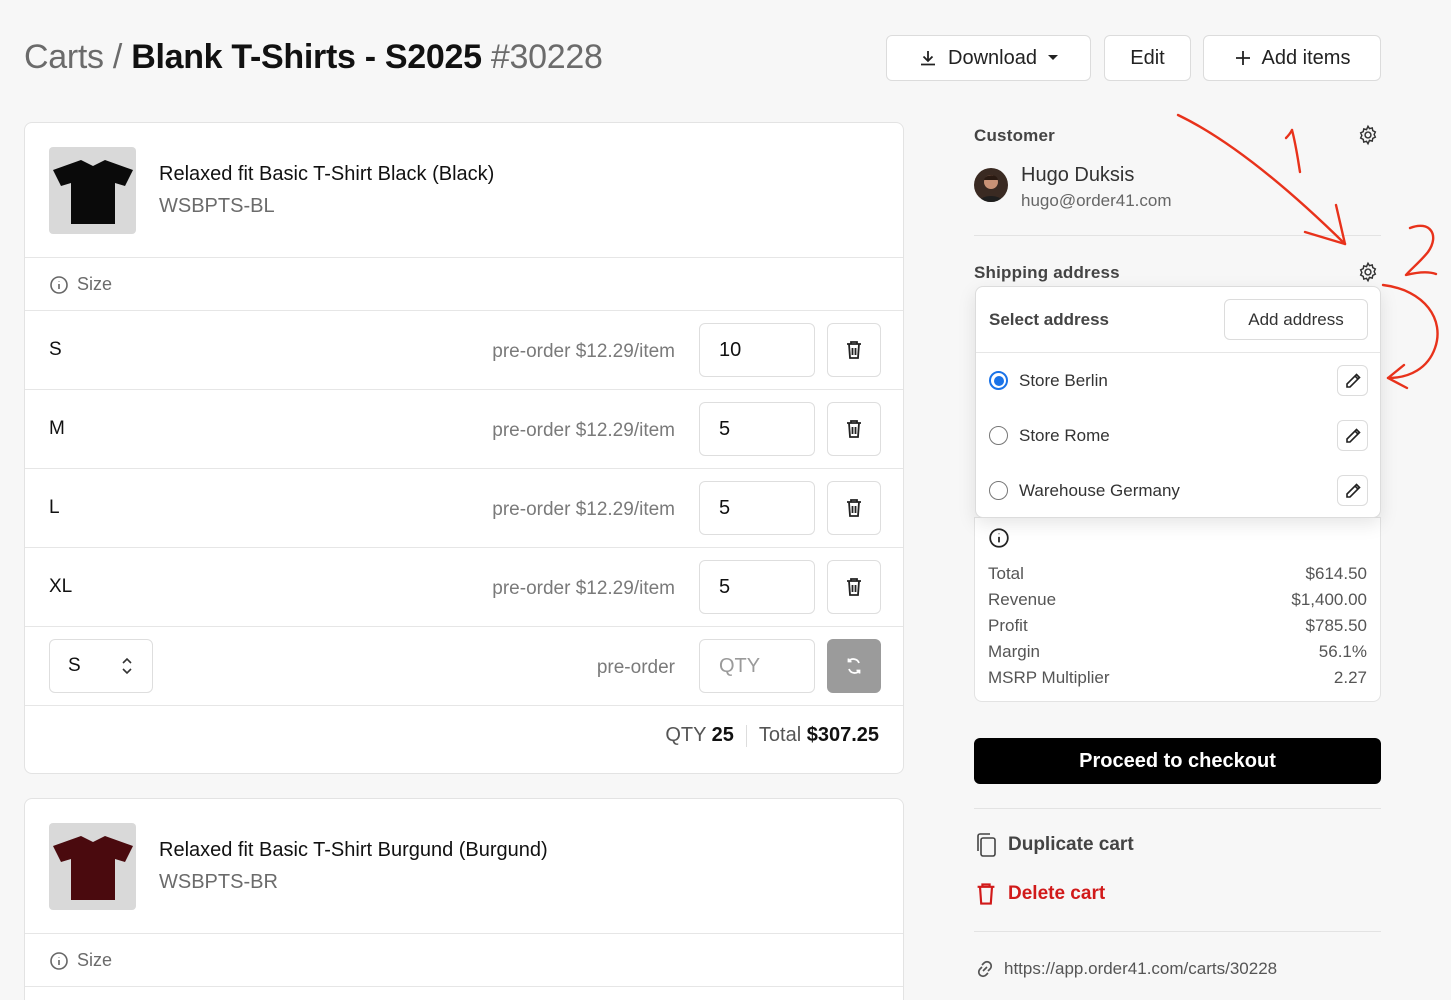 This screenshot has height=1000, width=1451. Describe the element at coordinates (1292, 58) in the screenshot. I see `add-items-button: Add items` at that location.